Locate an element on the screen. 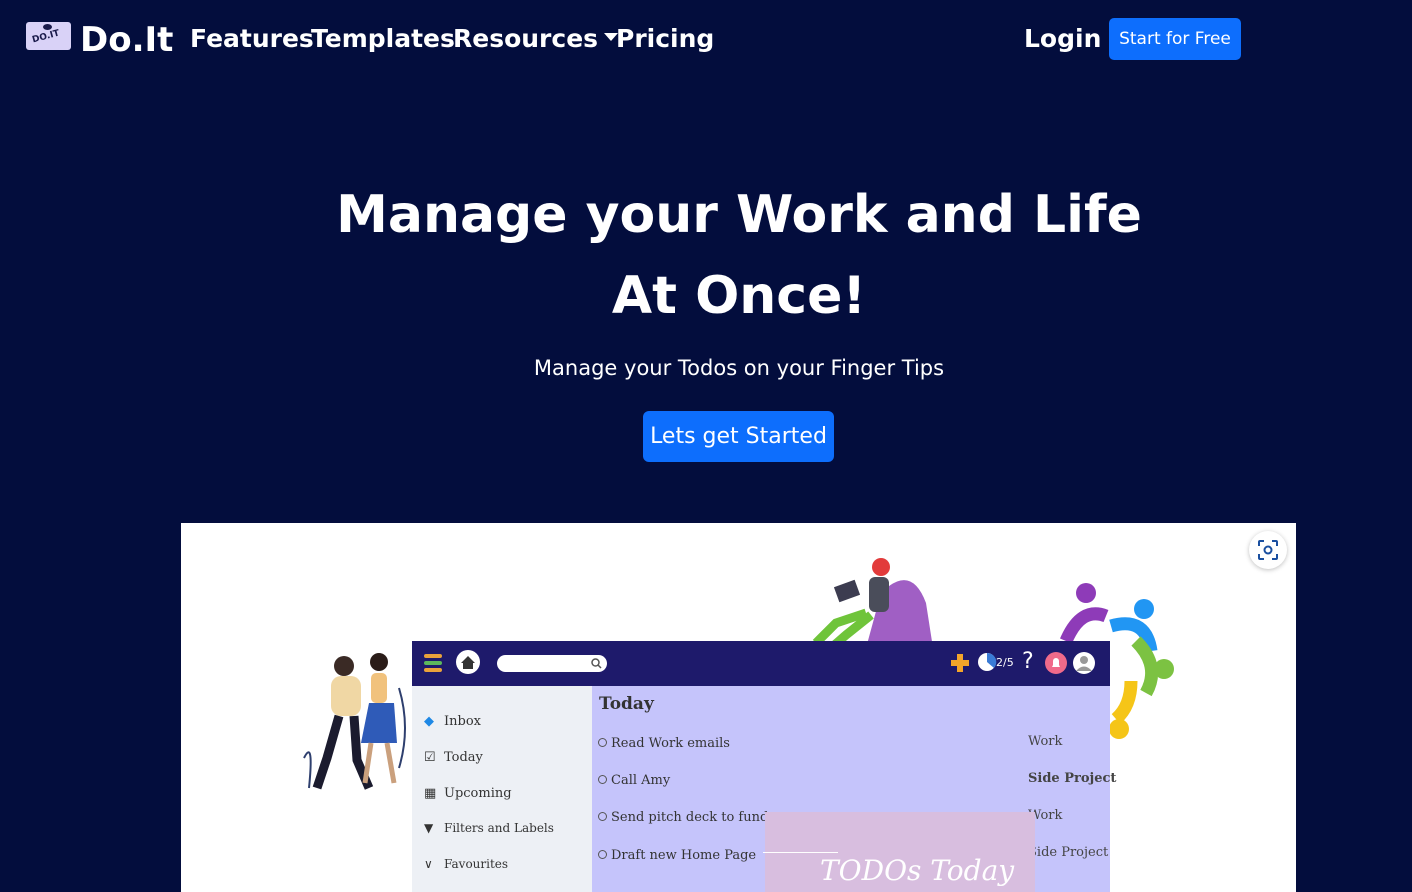 This screenshot has height=892, width=1412. hero-title-line1: Manage your Work and Life is located at coordinates (739, 215).